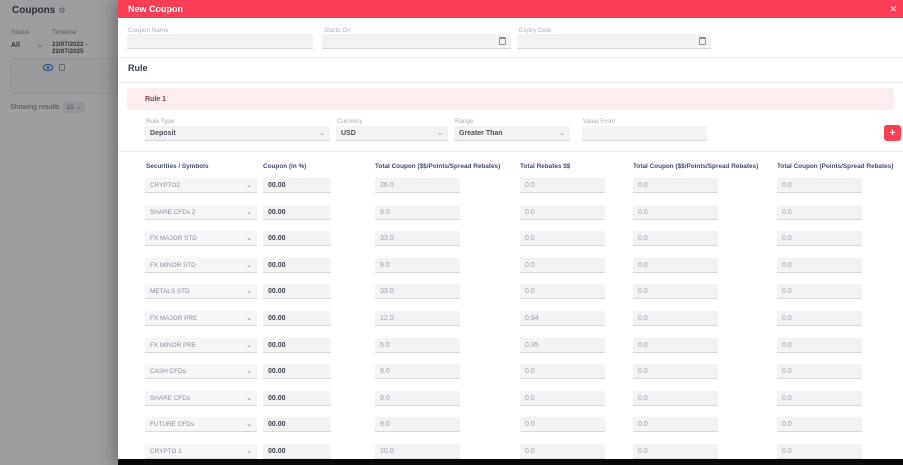 The image size is (903, 465). What do you see at coordinates (417, 451) in the screenshot?
I see `total-coupon-input: 20.0` at bounding box center [417, 451].